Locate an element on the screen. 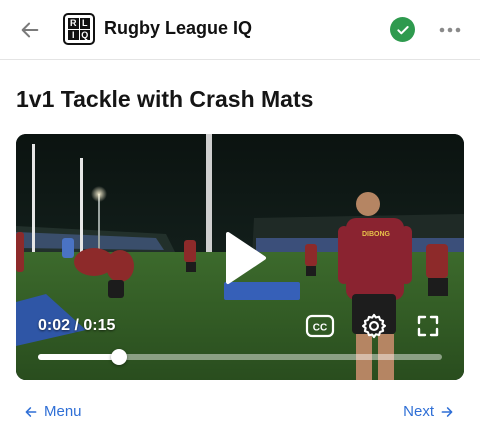 The image size is (480, 426). arrow-right-icon is located at coordinates (447, 411).